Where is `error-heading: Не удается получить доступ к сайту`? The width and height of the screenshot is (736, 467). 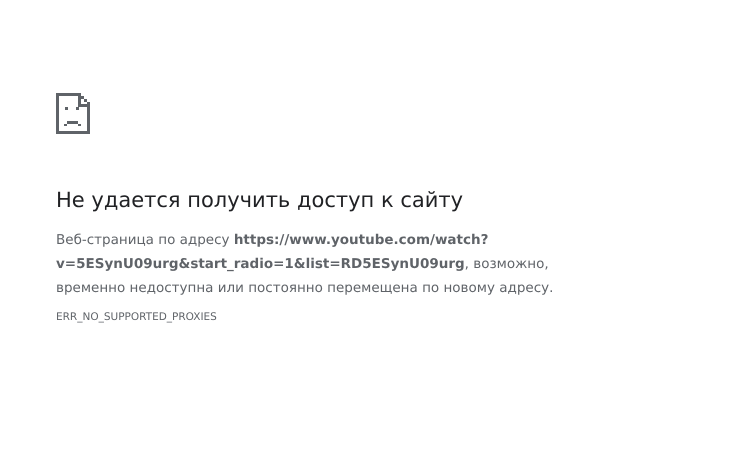 error-heading: Не удается получить доступ к сайту is located at coordinates (260, 200).